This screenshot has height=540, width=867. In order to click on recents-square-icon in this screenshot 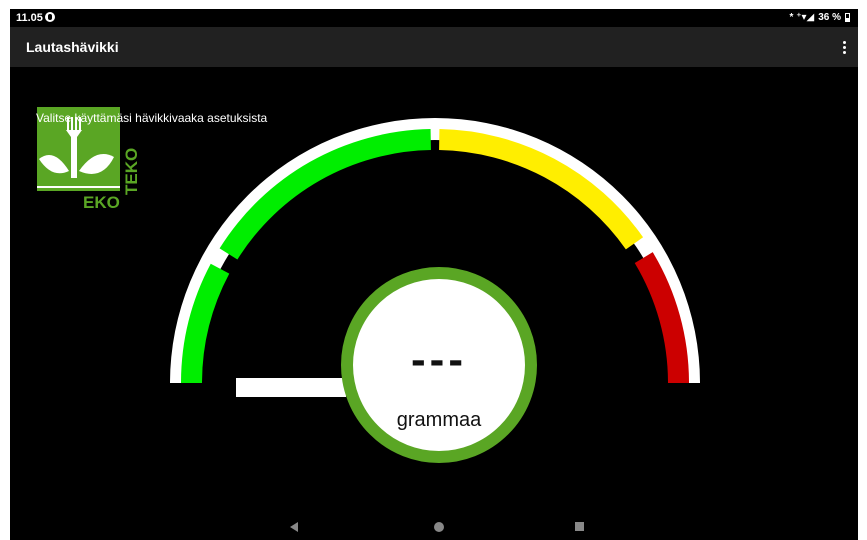, I will do `click(579, 526)`.